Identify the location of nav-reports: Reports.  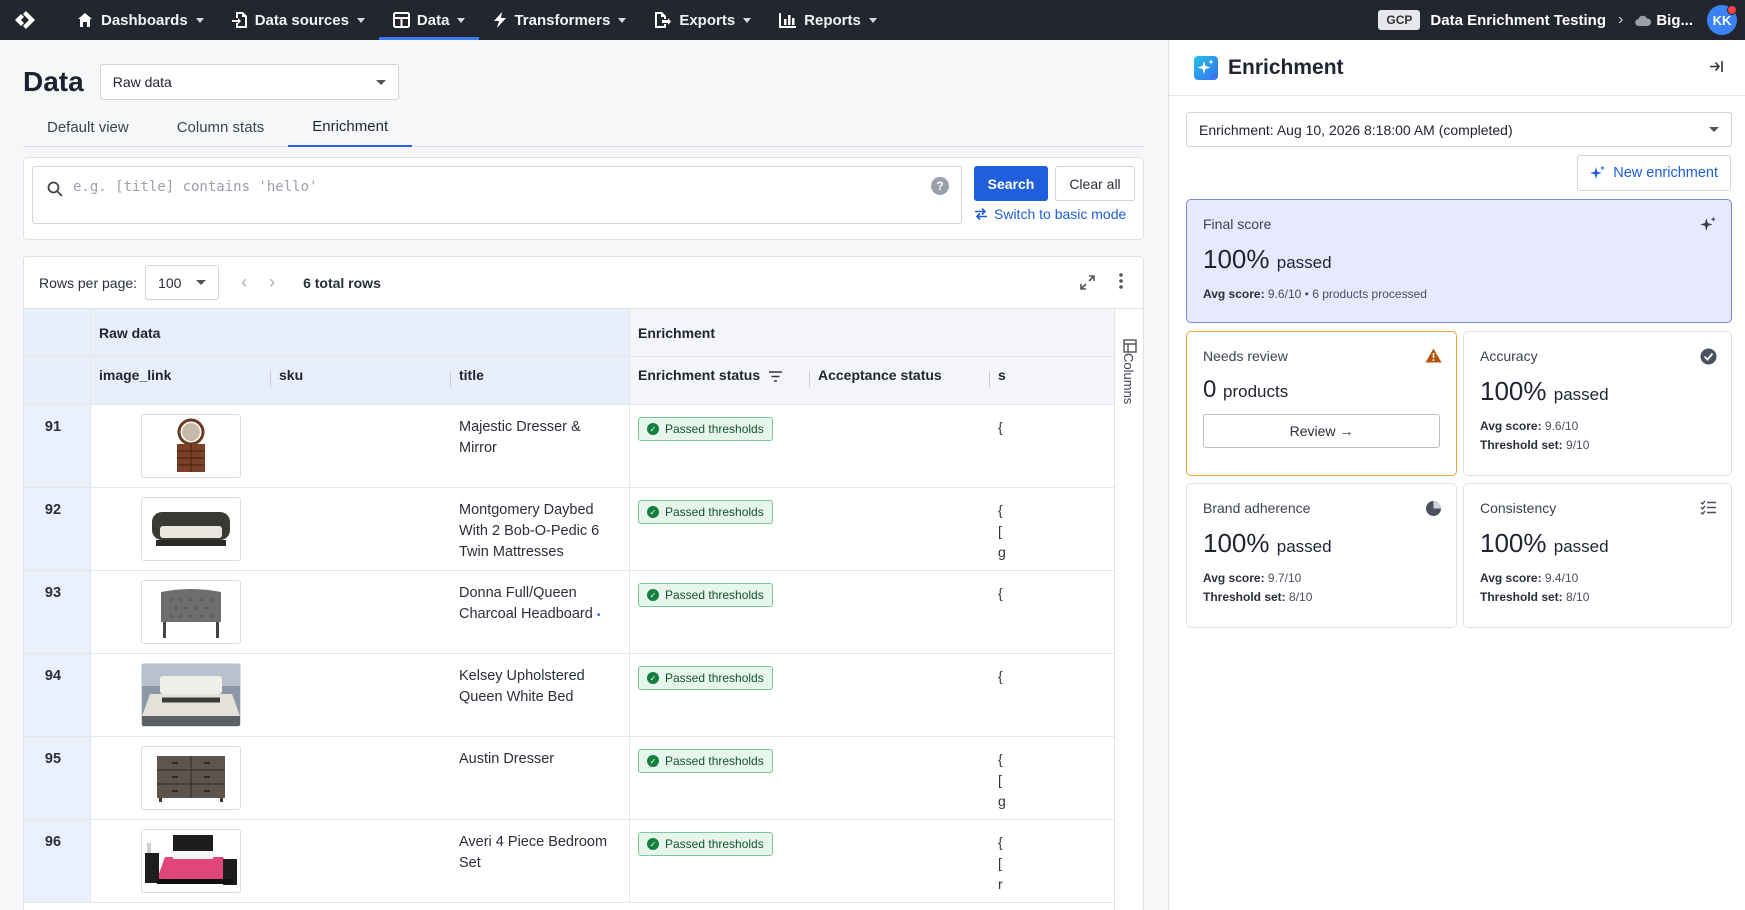
(828, 20).